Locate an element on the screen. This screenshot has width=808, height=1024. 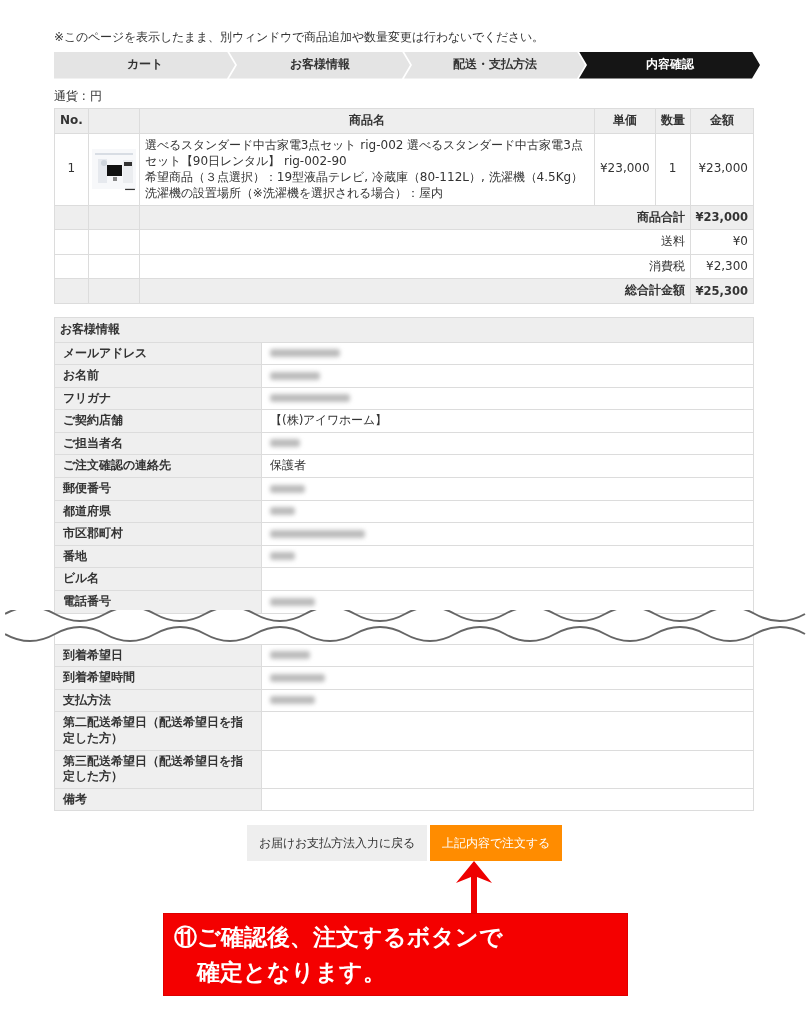
field-label: 到着希望日 is located at coordinates (158, 655).